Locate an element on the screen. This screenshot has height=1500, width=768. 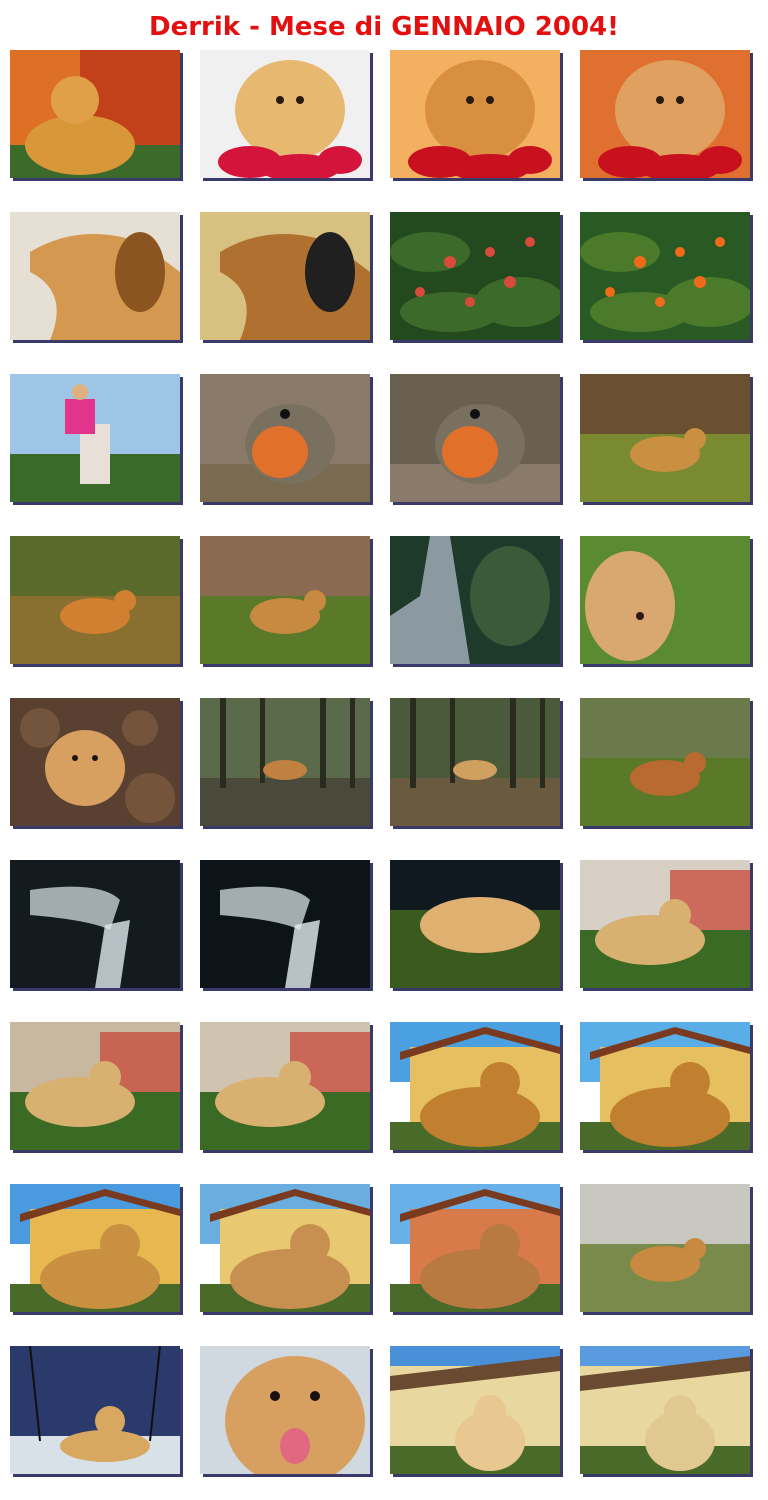
dog-with-toy-on-grass-photo is located at coordinates (665, 762).